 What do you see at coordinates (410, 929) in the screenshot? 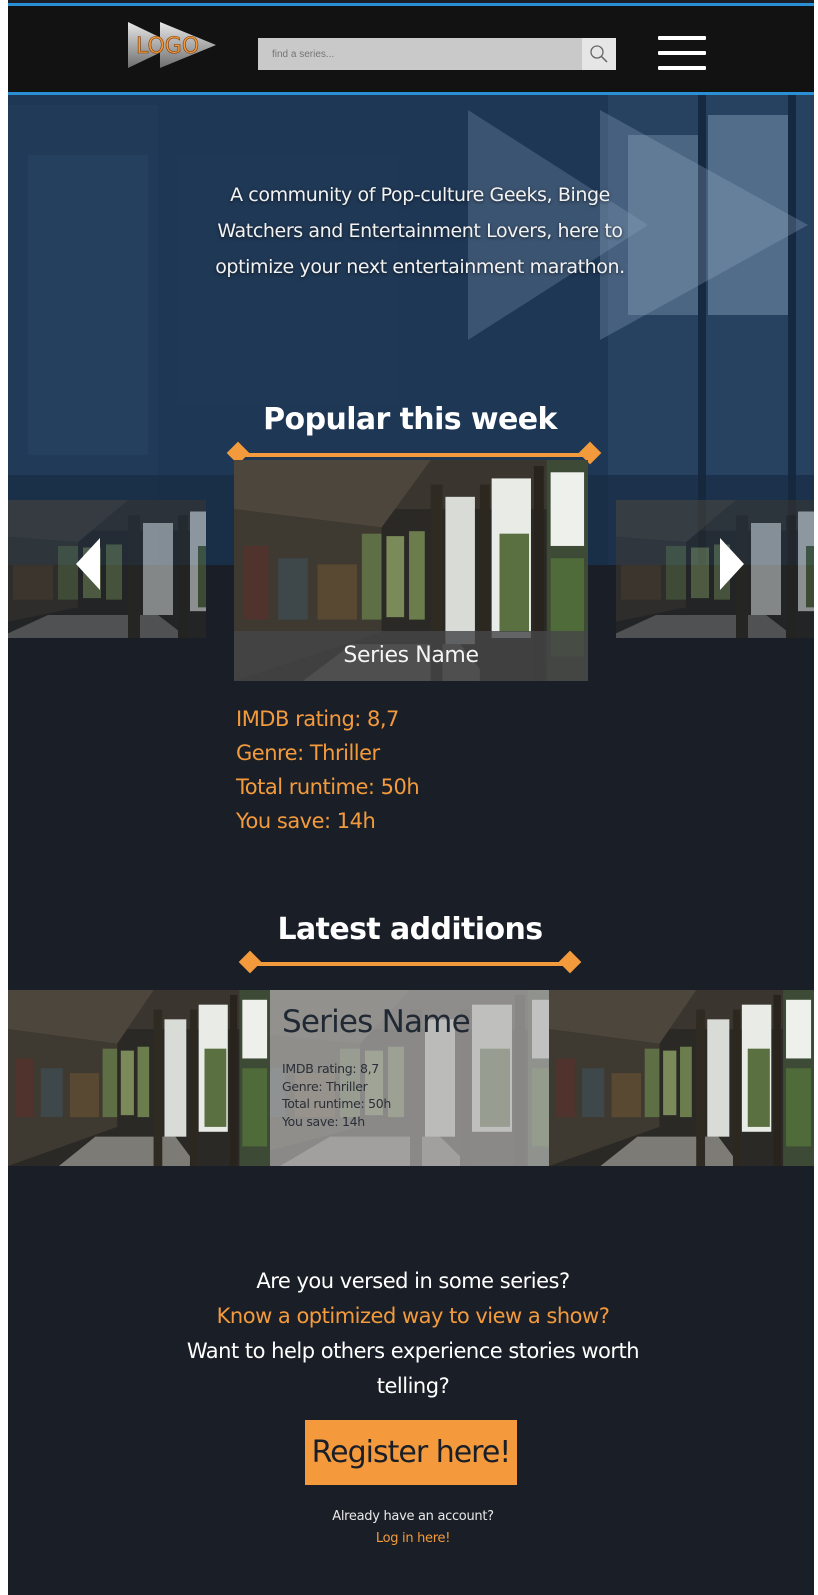
I see `latest-section-title: Latest additions` at bounding box center [410, 929].